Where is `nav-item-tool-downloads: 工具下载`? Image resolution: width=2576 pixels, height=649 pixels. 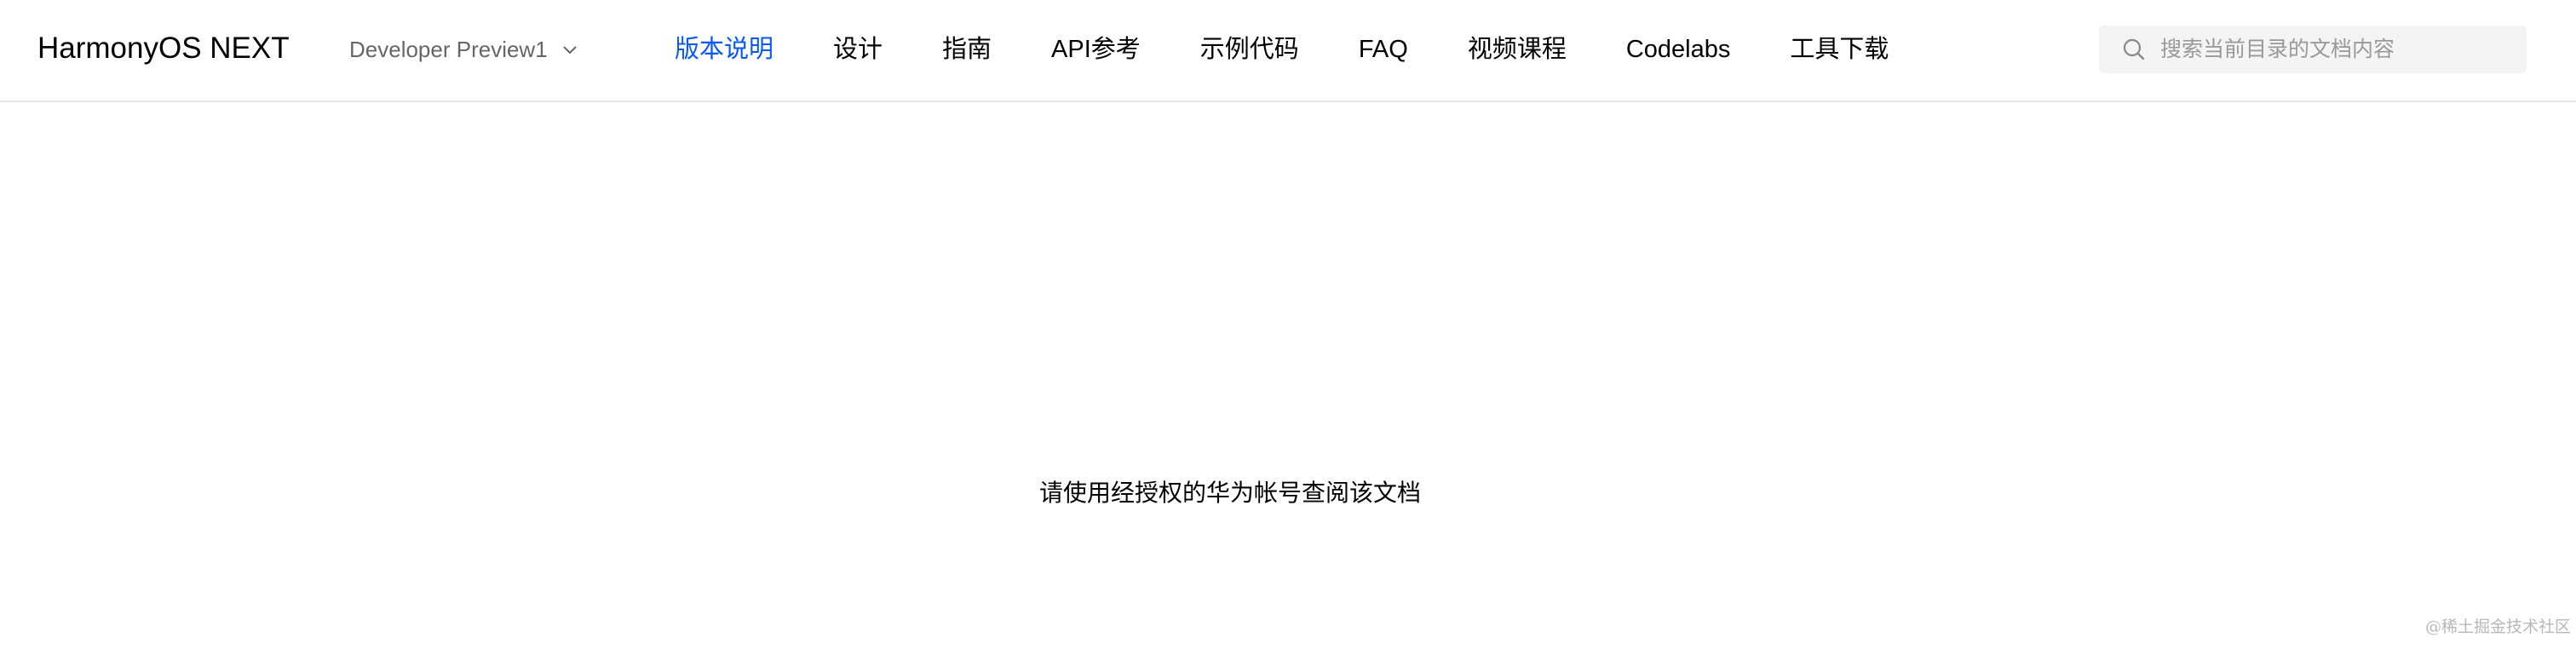 nav-item-tool-downloads: 工具下载 is located at coordinates (1840, 49).